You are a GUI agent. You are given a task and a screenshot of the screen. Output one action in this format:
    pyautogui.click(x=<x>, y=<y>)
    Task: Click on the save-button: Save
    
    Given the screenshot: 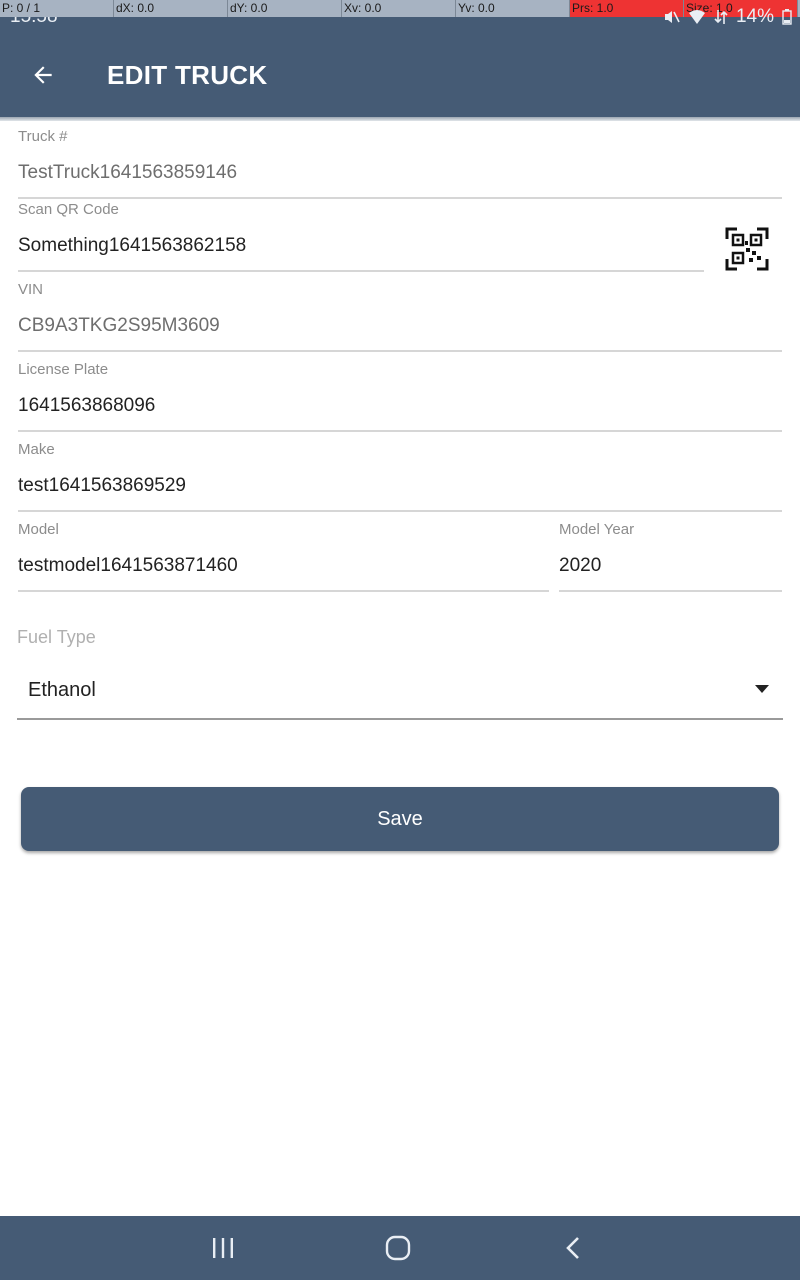 What is the action you would take?
    pyautogui.click(x=400, y=819)
    